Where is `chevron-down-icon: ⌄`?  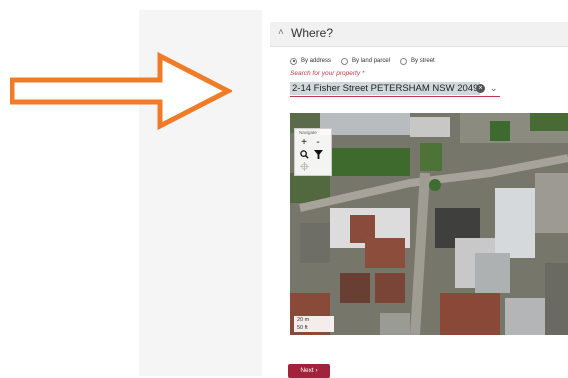 chevron-down-icon: ⌄ is located at coordinates (494, 88).